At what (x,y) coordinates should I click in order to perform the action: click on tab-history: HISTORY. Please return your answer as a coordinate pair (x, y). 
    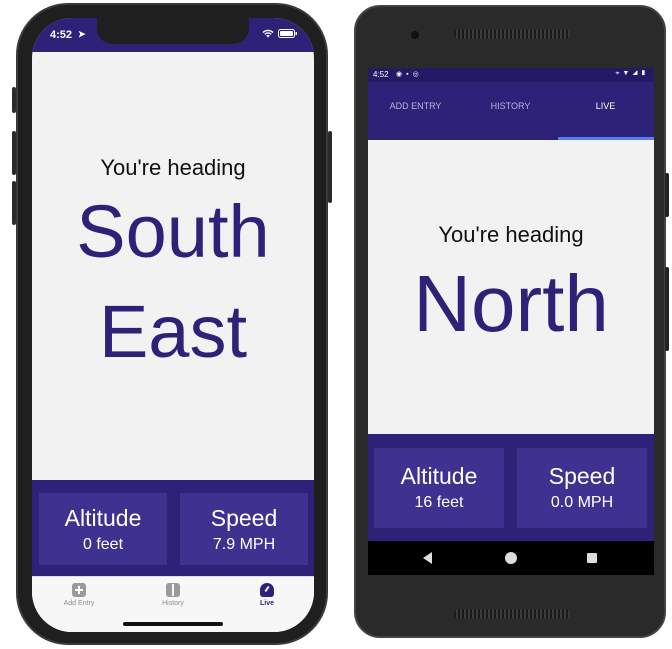
    Looking at the image, I should click on (510, 106).